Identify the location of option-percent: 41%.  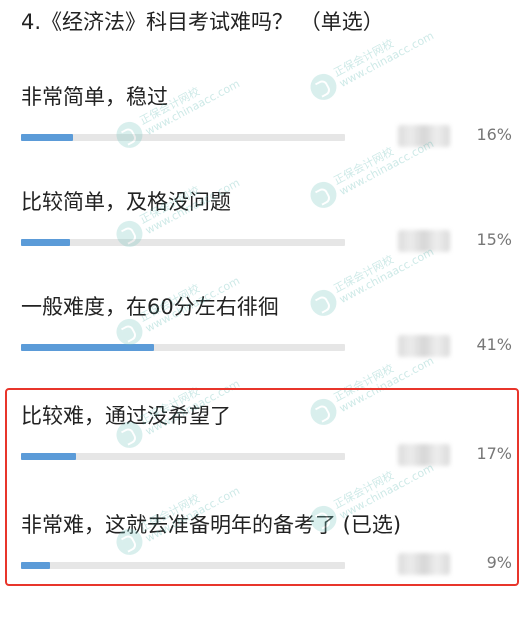
(494, 344).